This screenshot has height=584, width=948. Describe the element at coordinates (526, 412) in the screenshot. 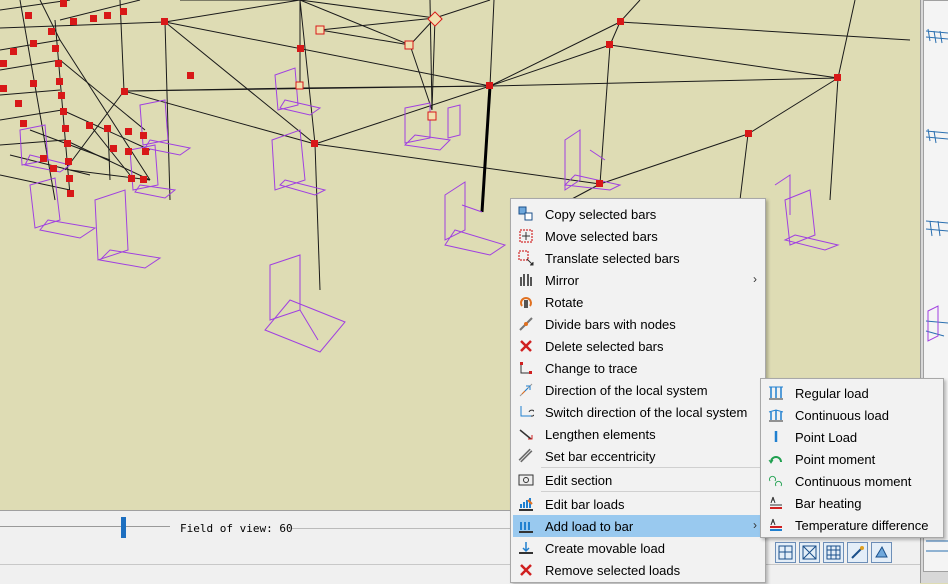

I see `switch-direction-icon` at that location.